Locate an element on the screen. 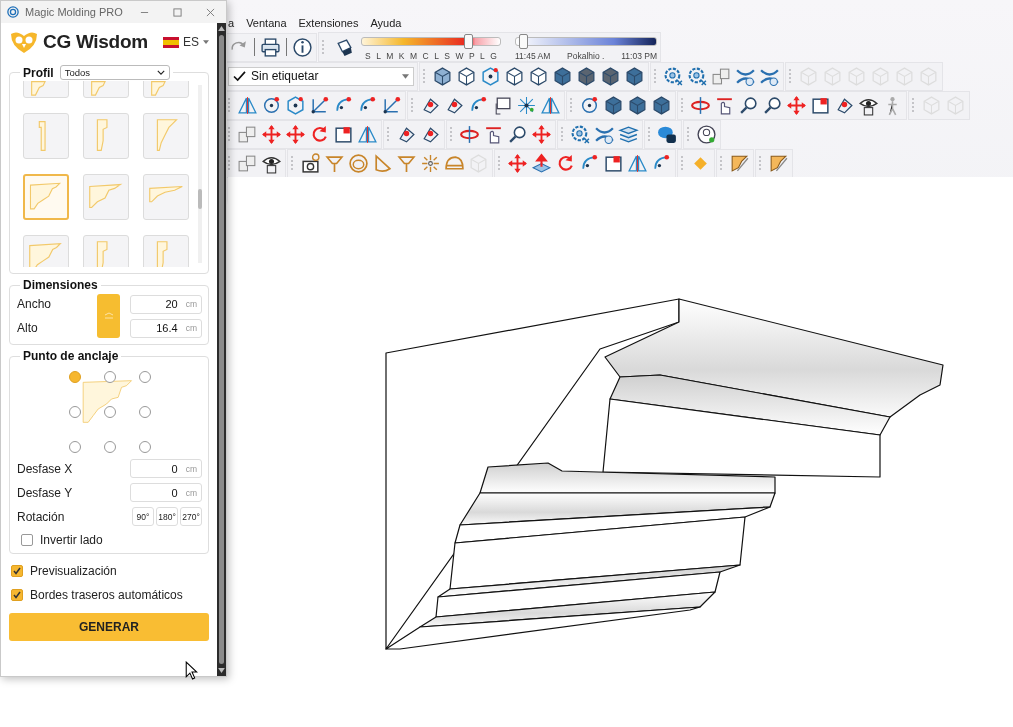 The width and height of the screenshot is (1013, 727). maximize-icon is located at coordinates (177, 12).